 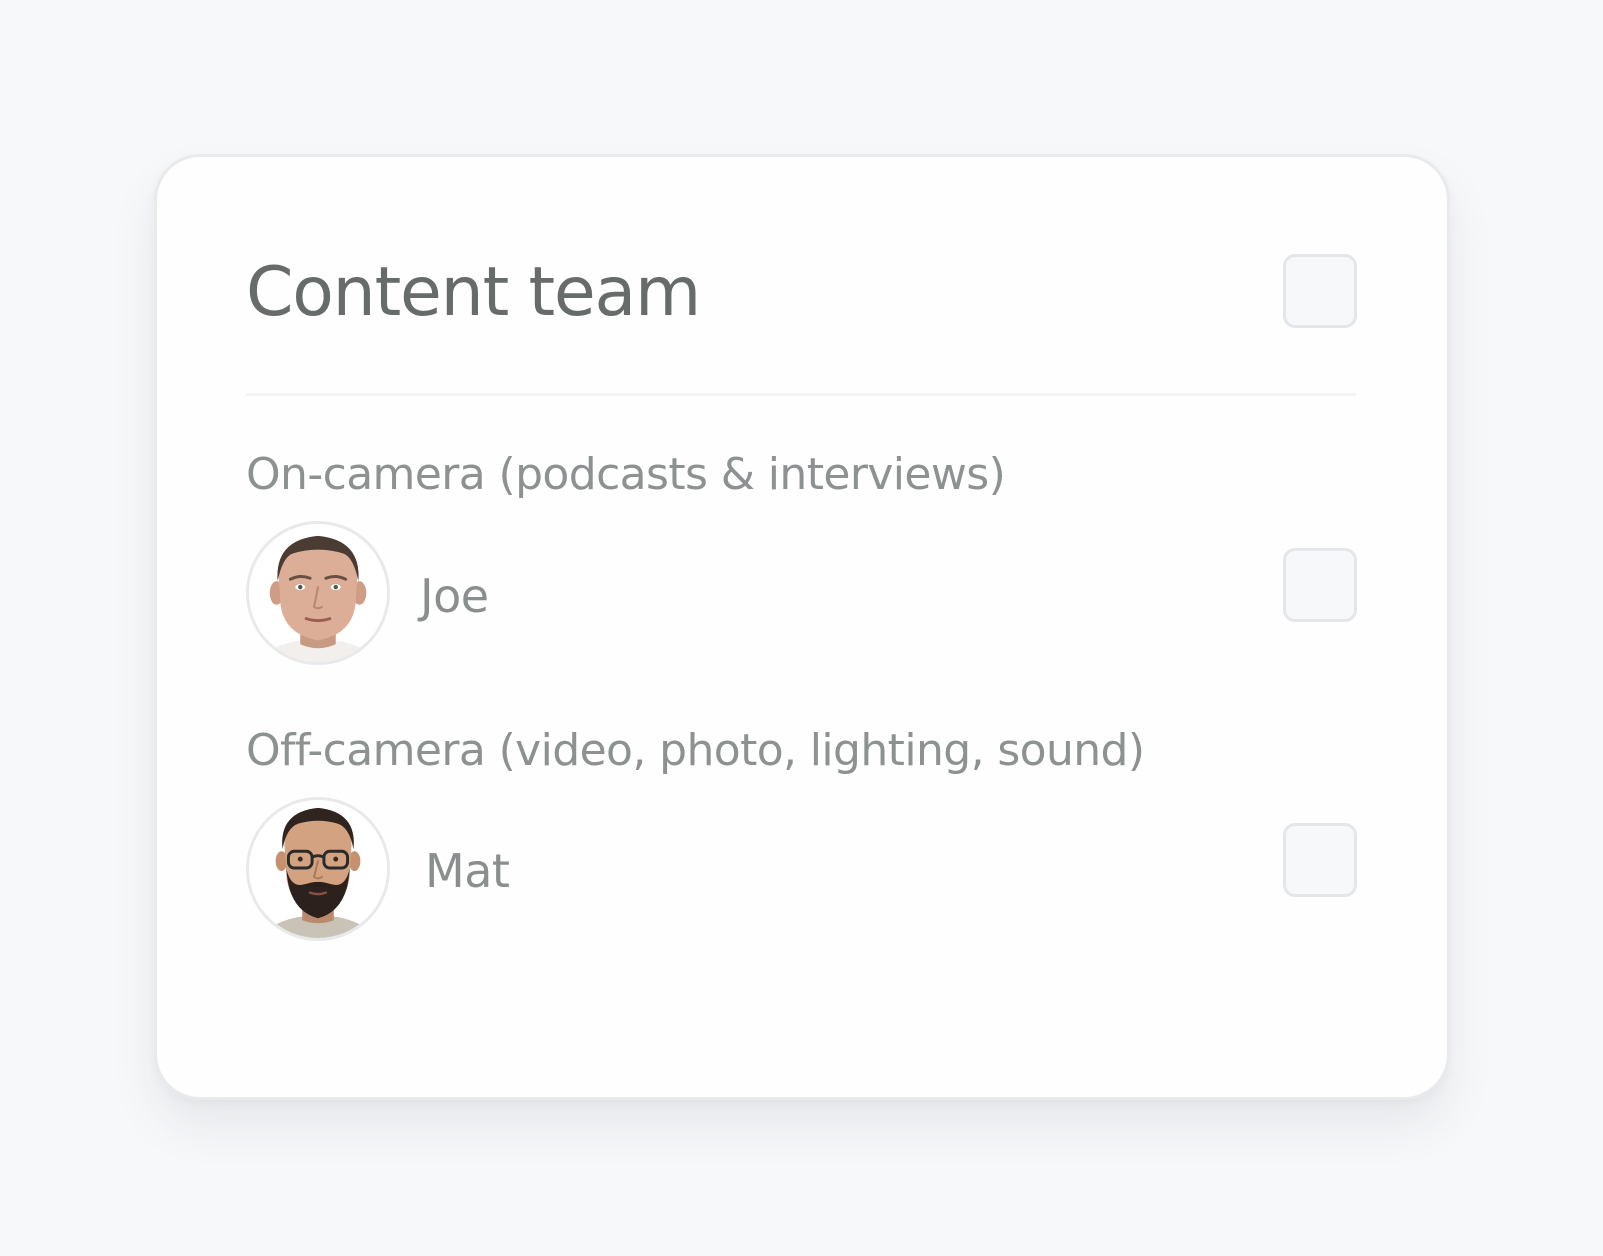 What do you see at coordinates (1320, 860) in the screenshot?
I see `member-checkbox-mat` at bounding box center [1320, 860].